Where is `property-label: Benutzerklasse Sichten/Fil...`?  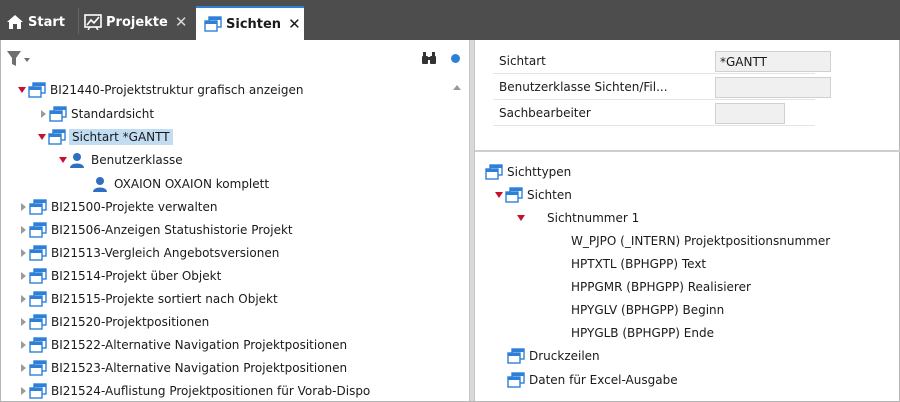 property-label: Benutzerklasse Sichten/Fil... is located at coordinates (583, 87).